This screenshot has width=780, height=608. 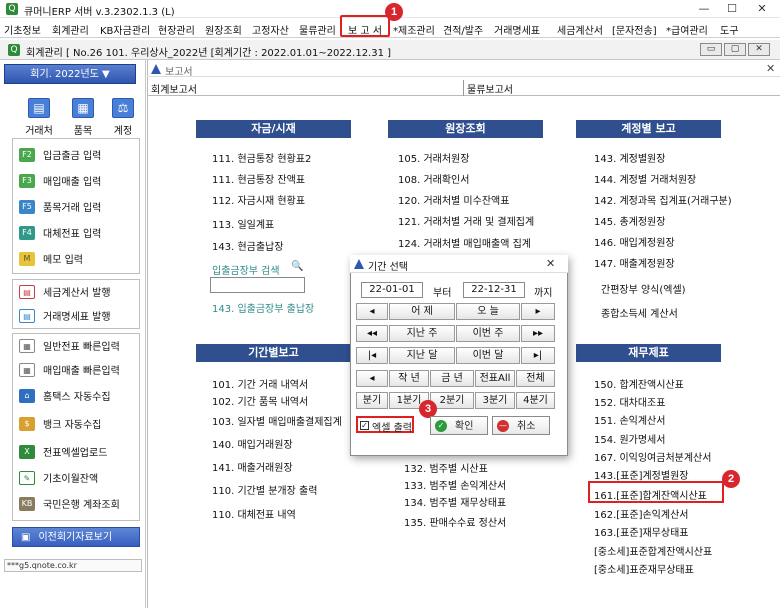 What do you see at coordinates (252, 443) in the screenshot?
I see `report-item: 140. 매입거래원장` at bounding box center [252, 443].